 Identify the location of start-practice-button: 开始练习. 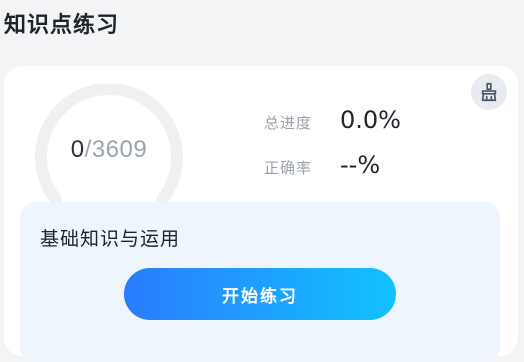
(260, 294).